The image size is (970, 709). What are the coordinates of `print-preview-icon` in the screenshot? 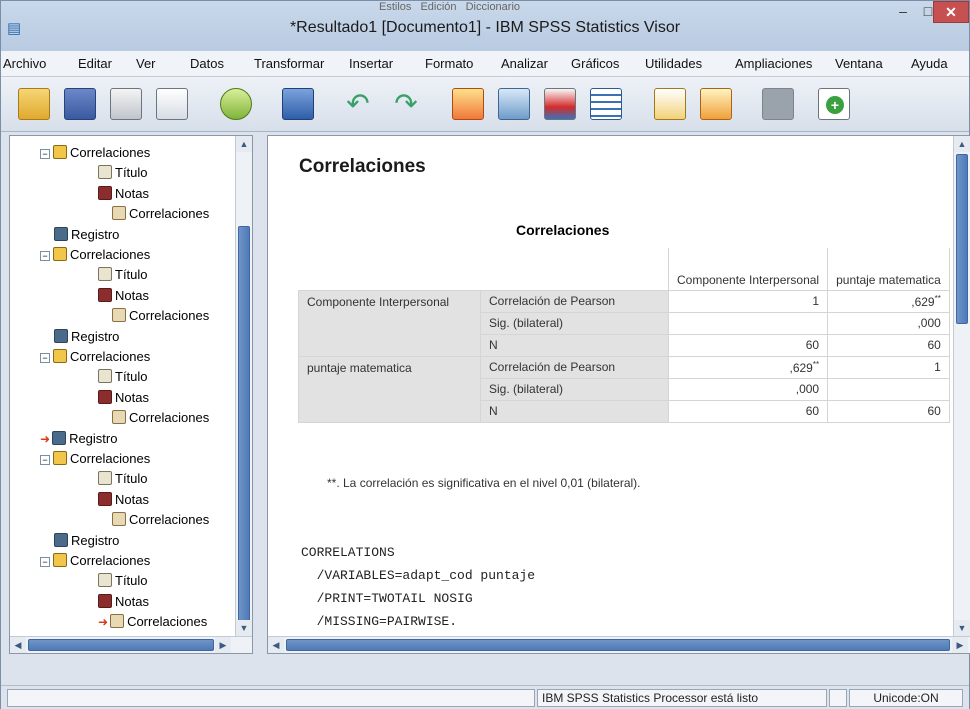 It's located at (172, 104).